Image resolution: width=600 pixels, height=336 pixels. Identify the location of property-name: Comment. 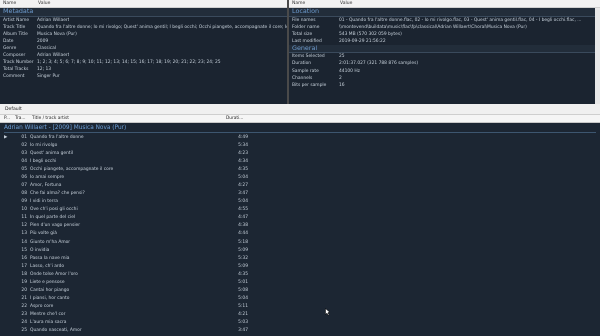
(14, 77).